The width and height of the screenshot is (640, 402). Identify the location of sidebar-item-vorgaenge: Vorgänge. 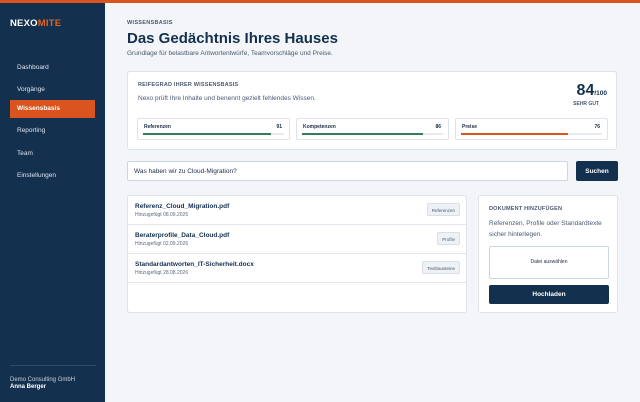
(52, 90).